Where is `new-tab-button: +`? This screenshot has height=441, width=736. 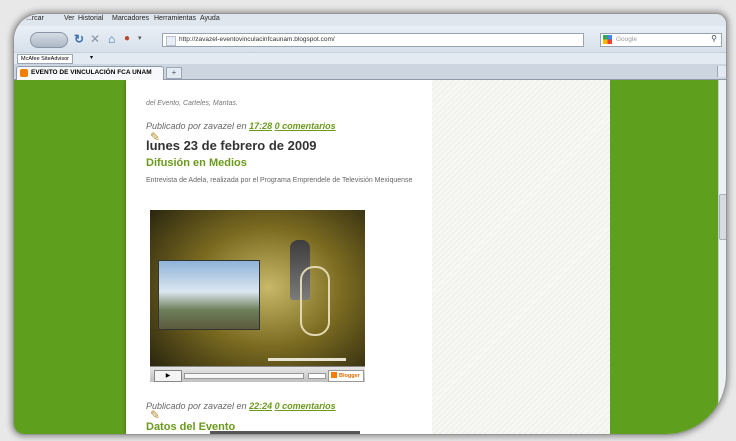 new-tab-button: + is located at coordinates (174, 73).